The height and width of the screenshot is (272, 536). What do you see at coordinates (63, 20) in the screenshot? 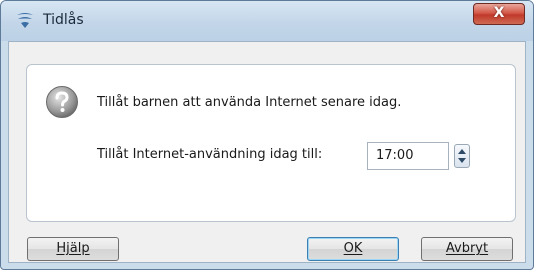
I see `window-title: Tidlås` at bounding box center [63, 20].